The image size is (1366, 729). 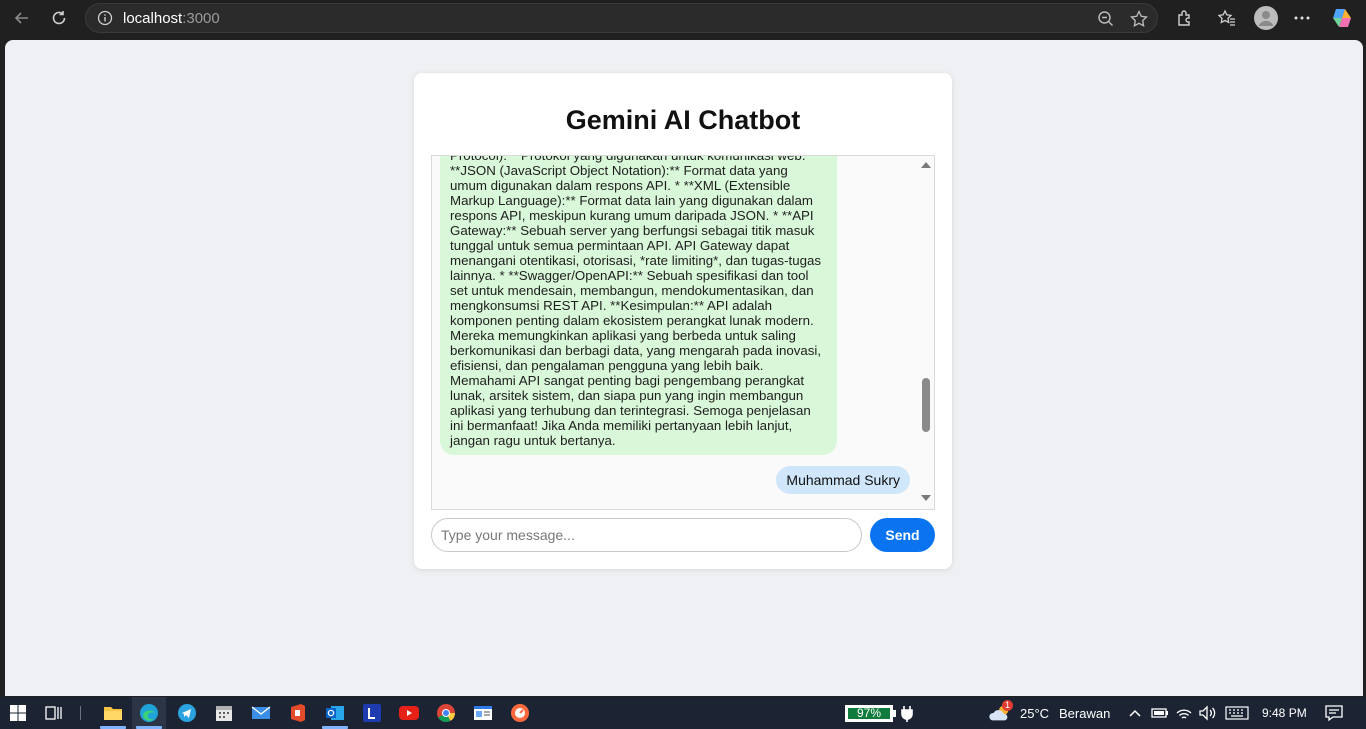 What do you see at coordinates (1185, 18) in the screenshot?
I see `extensions-icon` at bounding box center [1185, 18].